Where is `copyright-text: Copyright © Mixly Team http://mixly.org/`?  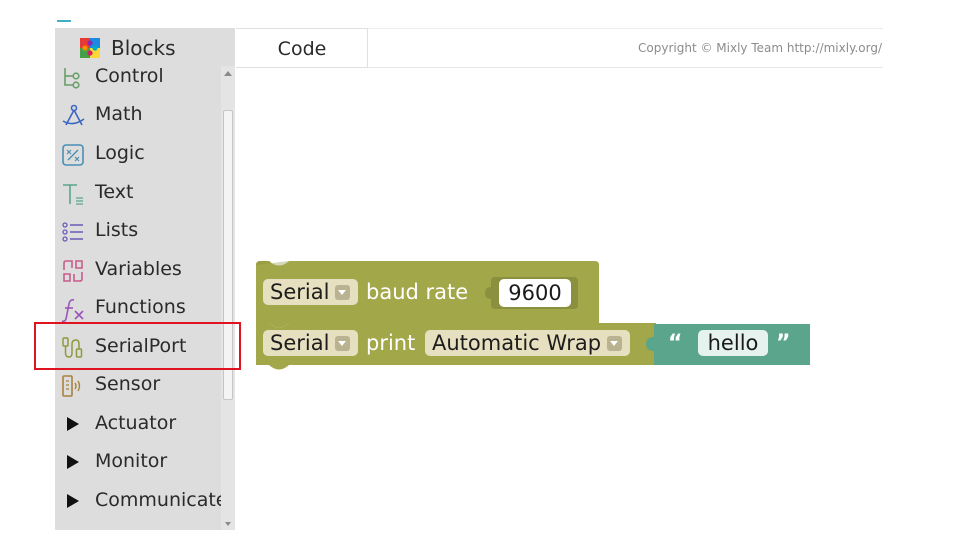 copyright-text: Copyright © Mixly Team http://mixly.org/ is located at coordinates (760, 48).